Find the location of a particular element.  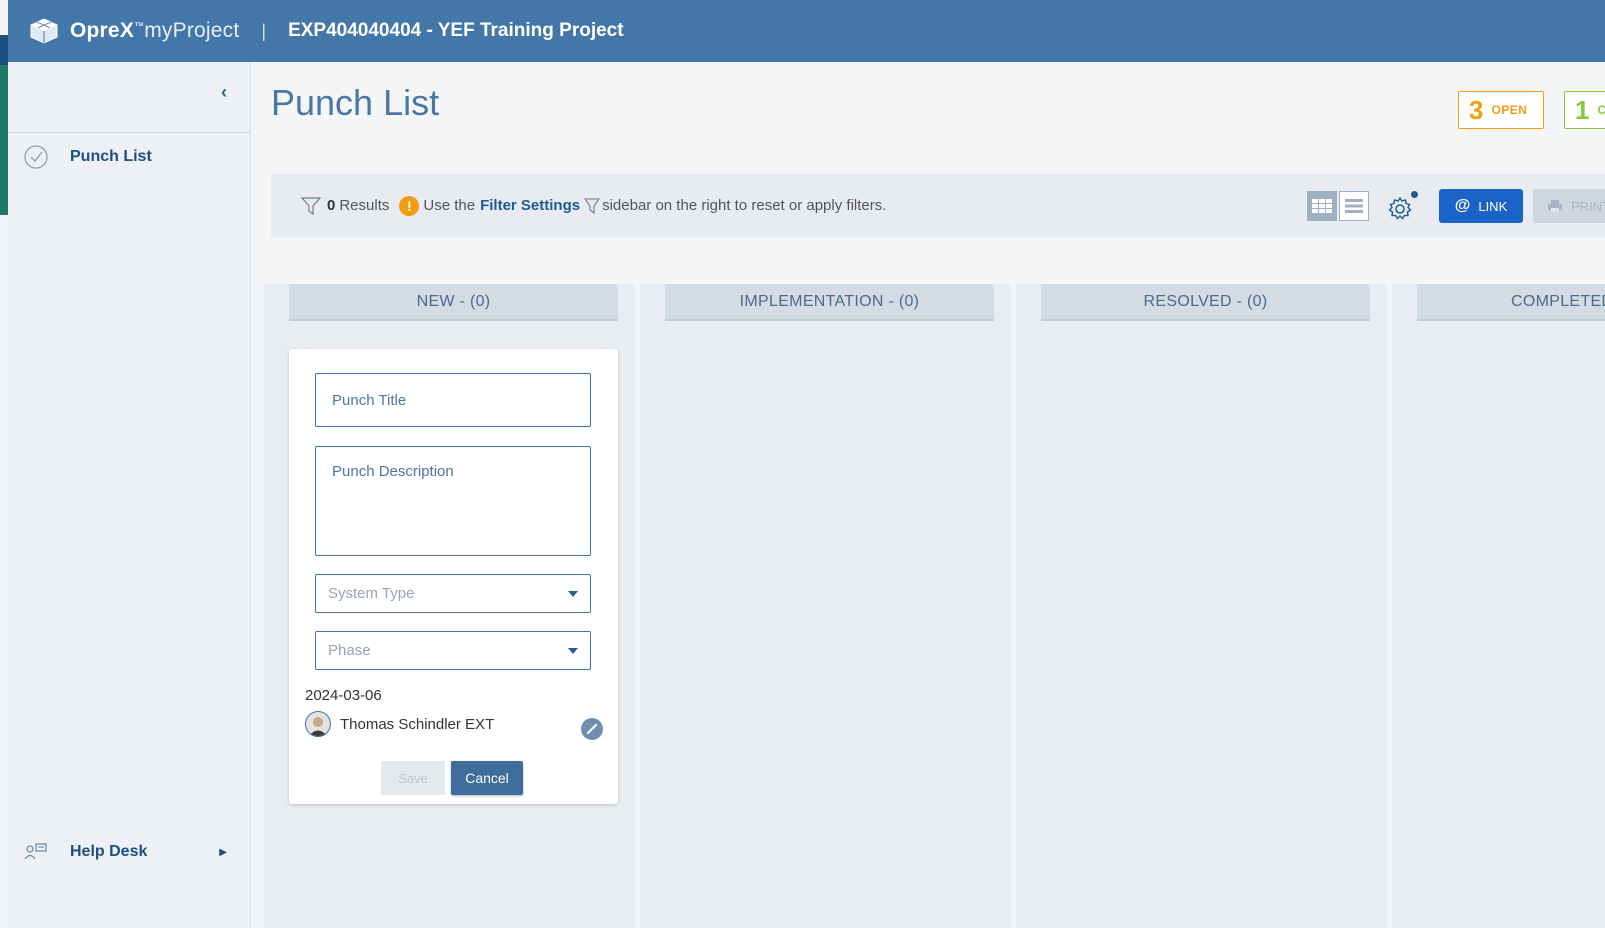

punch-description-field is located at coordinates (453, 501).